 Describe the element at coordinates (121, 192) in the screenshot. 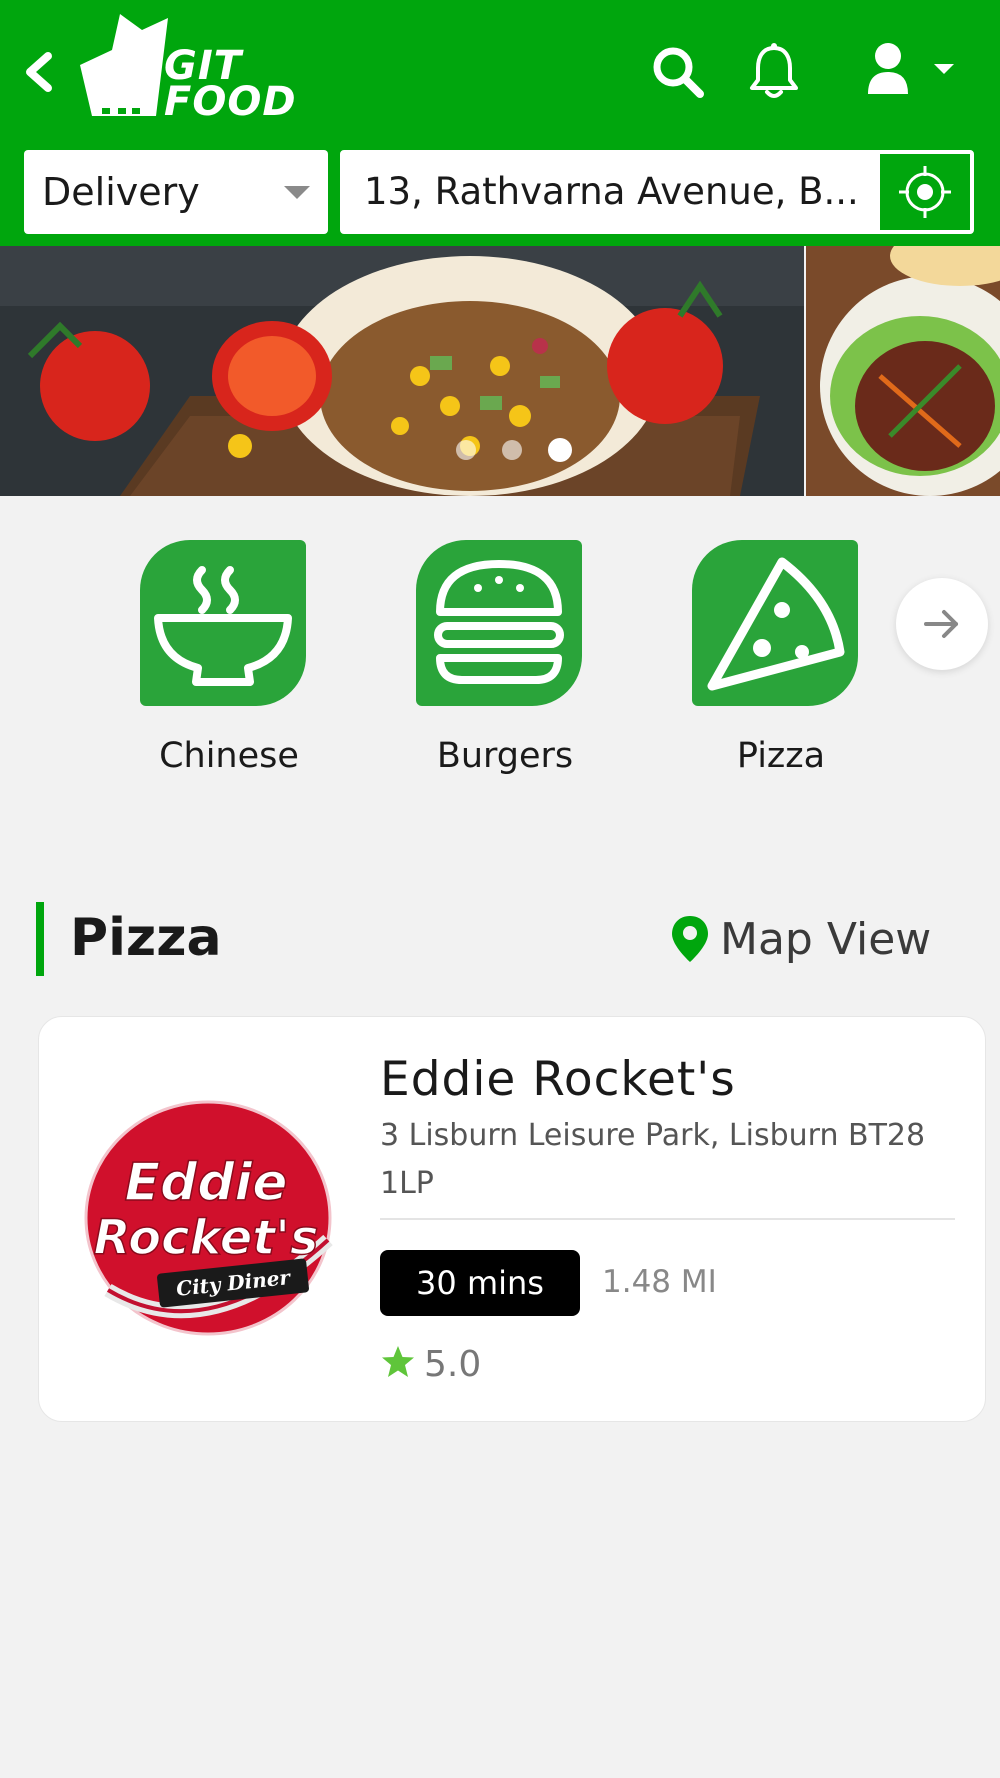

I see `order-type-value: Delivery` at that location.